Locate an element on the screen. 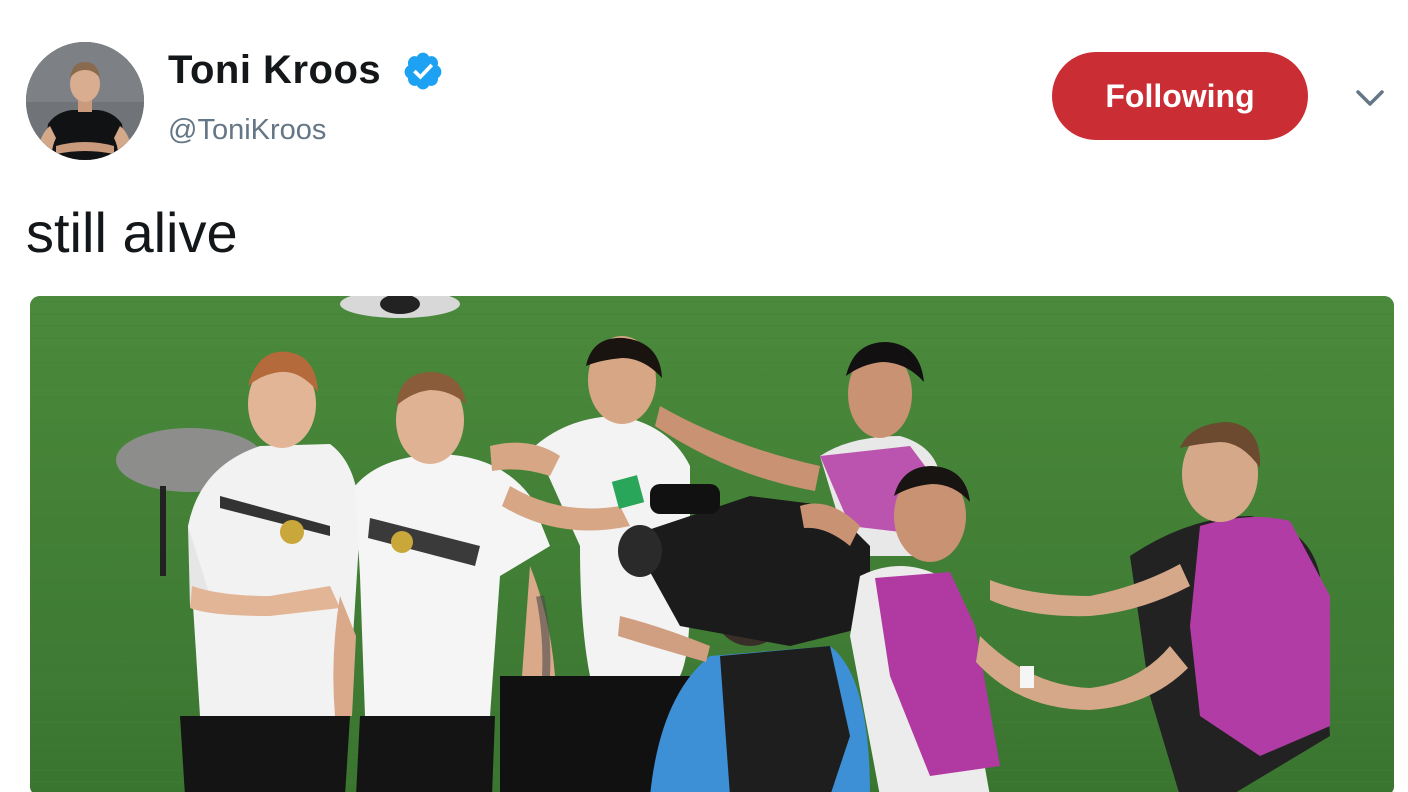 Image resolution: width=1408 pixels, height=792 pixels. avatar-image is located at coordinates (85, 101).